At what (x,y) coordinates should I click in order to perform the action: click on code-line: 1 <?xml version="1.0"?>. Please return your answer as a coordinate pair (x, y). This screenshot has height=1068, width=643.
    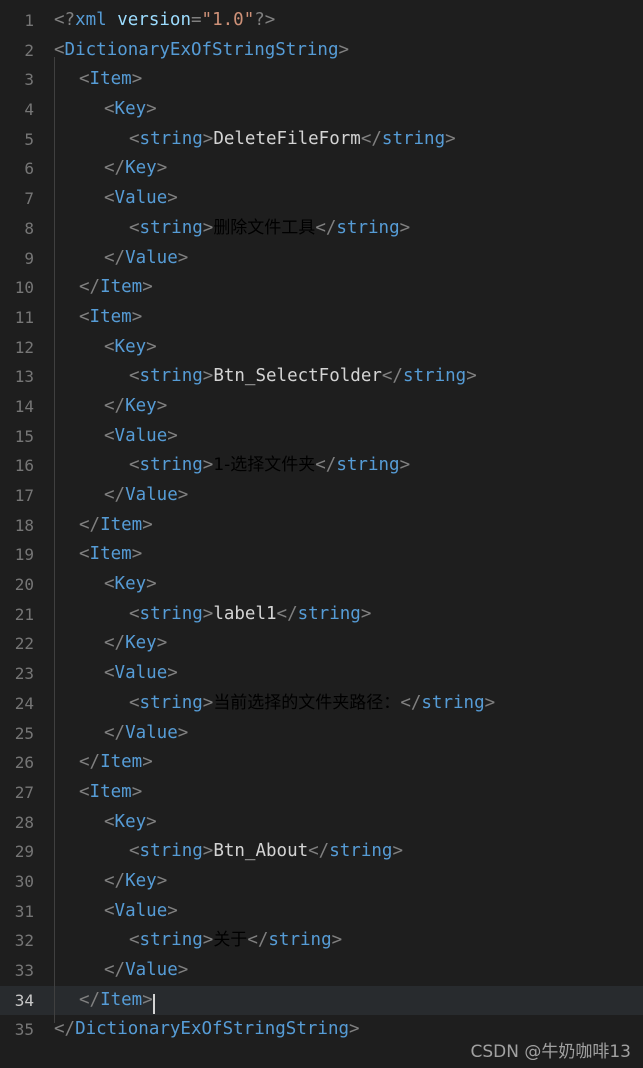
    Looking at the image, I should click on (321, 21).